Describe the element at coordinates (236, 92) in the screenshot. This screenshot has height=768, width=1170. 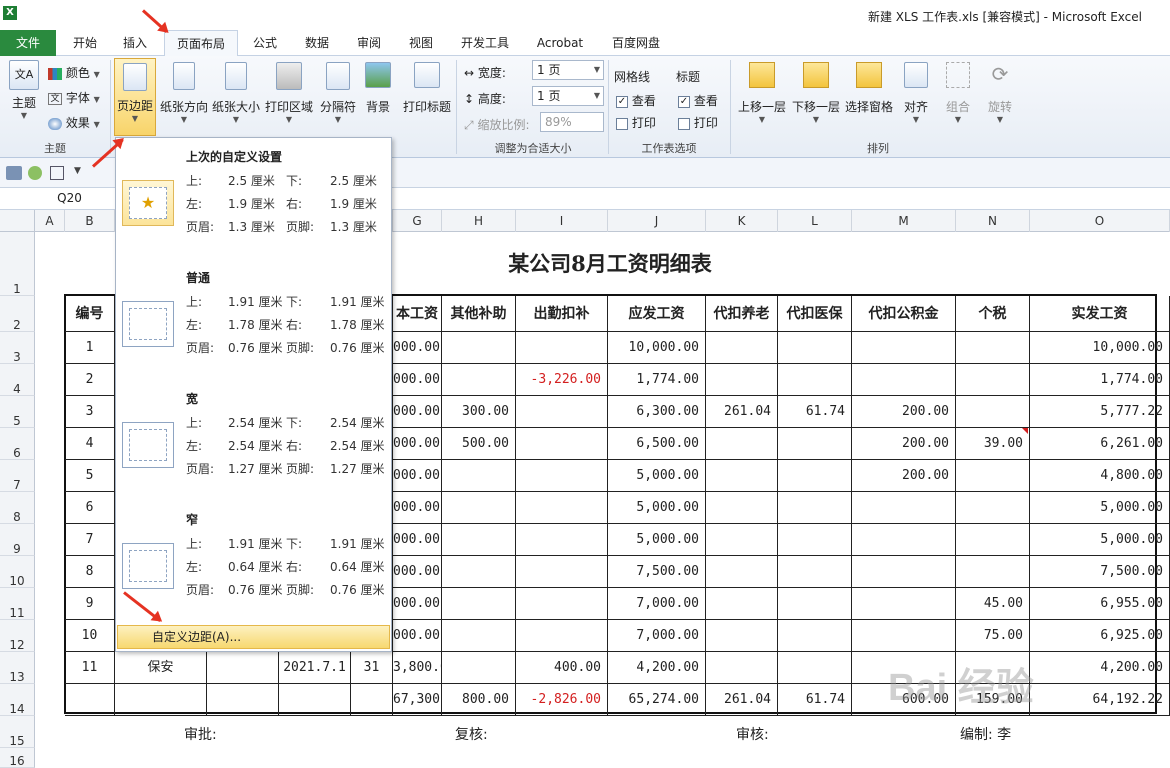
I see `size-button: 纸张大小 ▼` at that location.